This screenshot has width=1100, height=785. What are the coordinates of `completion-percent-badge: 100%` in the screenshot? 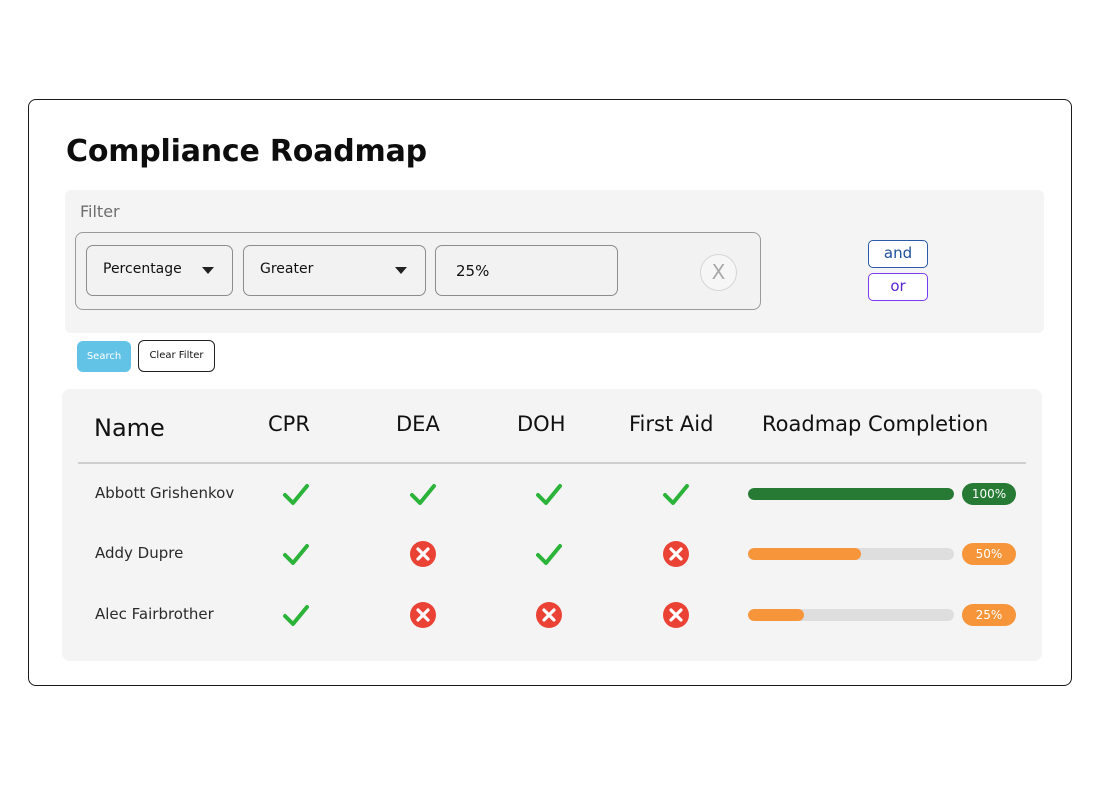 It's located at (989, 494).